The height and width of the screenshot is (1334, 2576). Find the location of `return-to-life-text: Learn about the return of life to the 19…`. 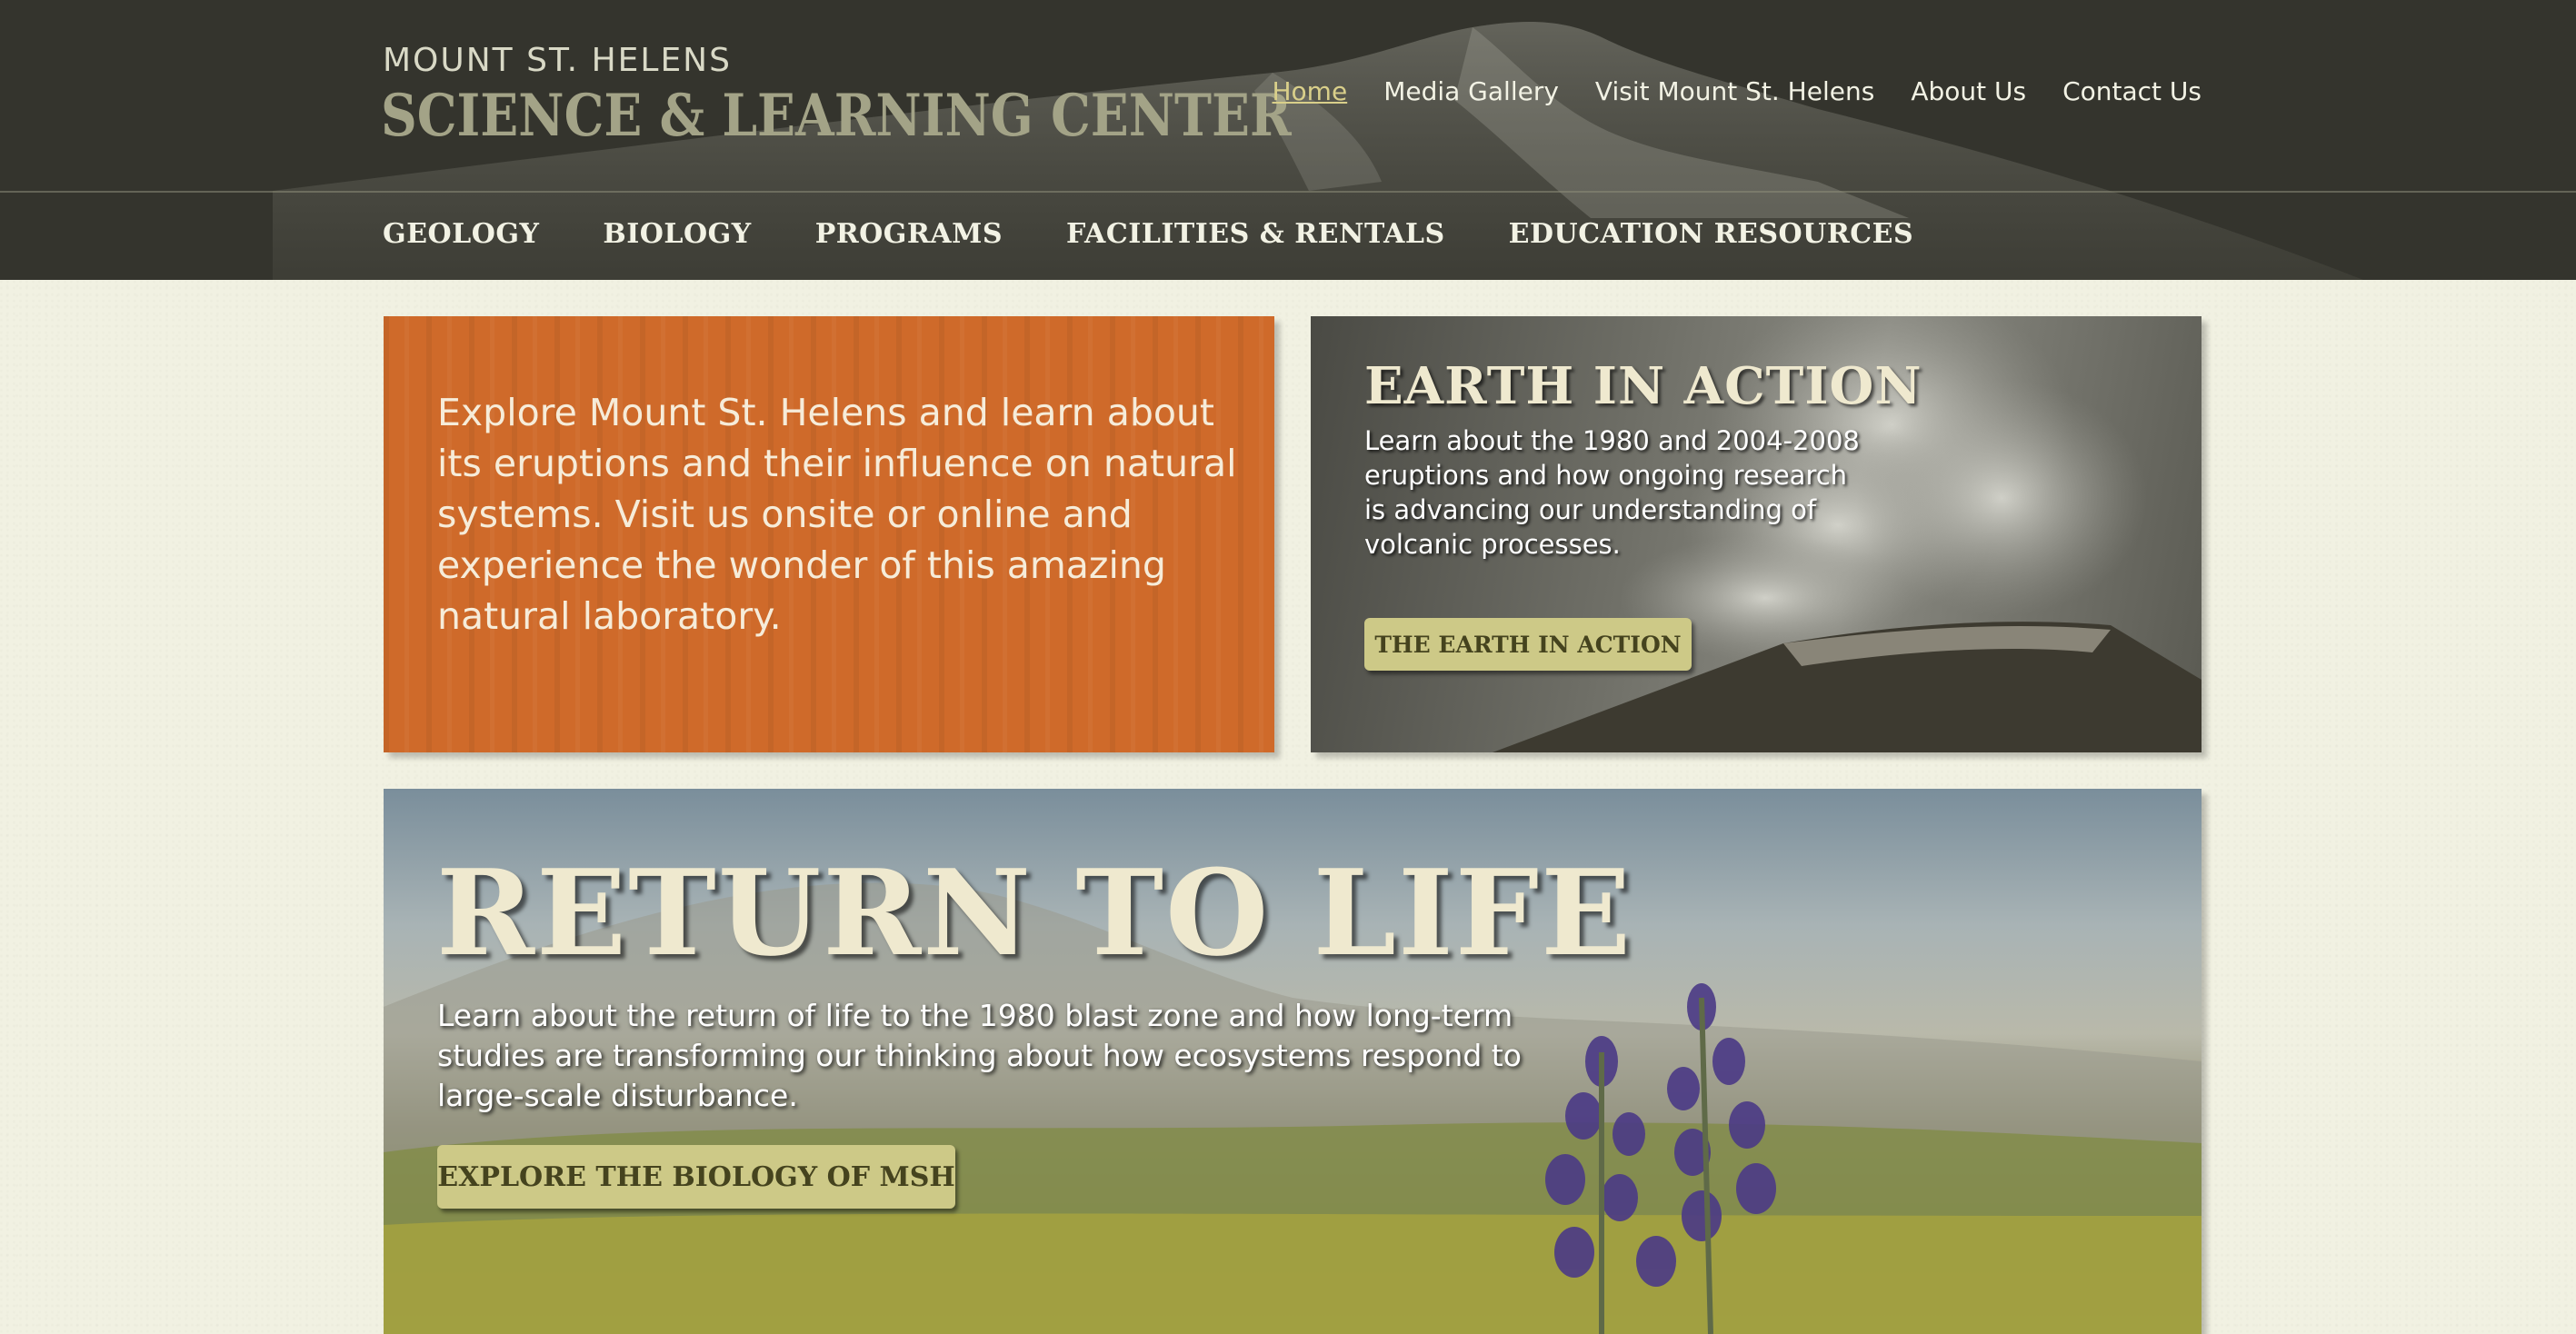

return-to-life-text: Learn about the return of life to the 19… is located at coordinates (979, 1056).